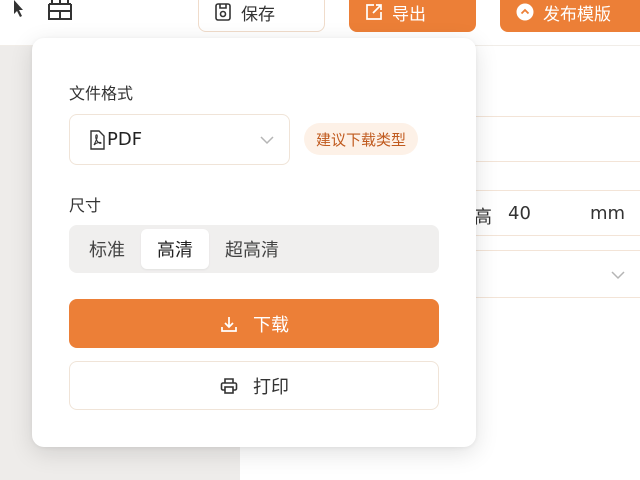  Describe the element at coordinates (483, 217) in the screenshot. I see `height-label: 高` at that location.